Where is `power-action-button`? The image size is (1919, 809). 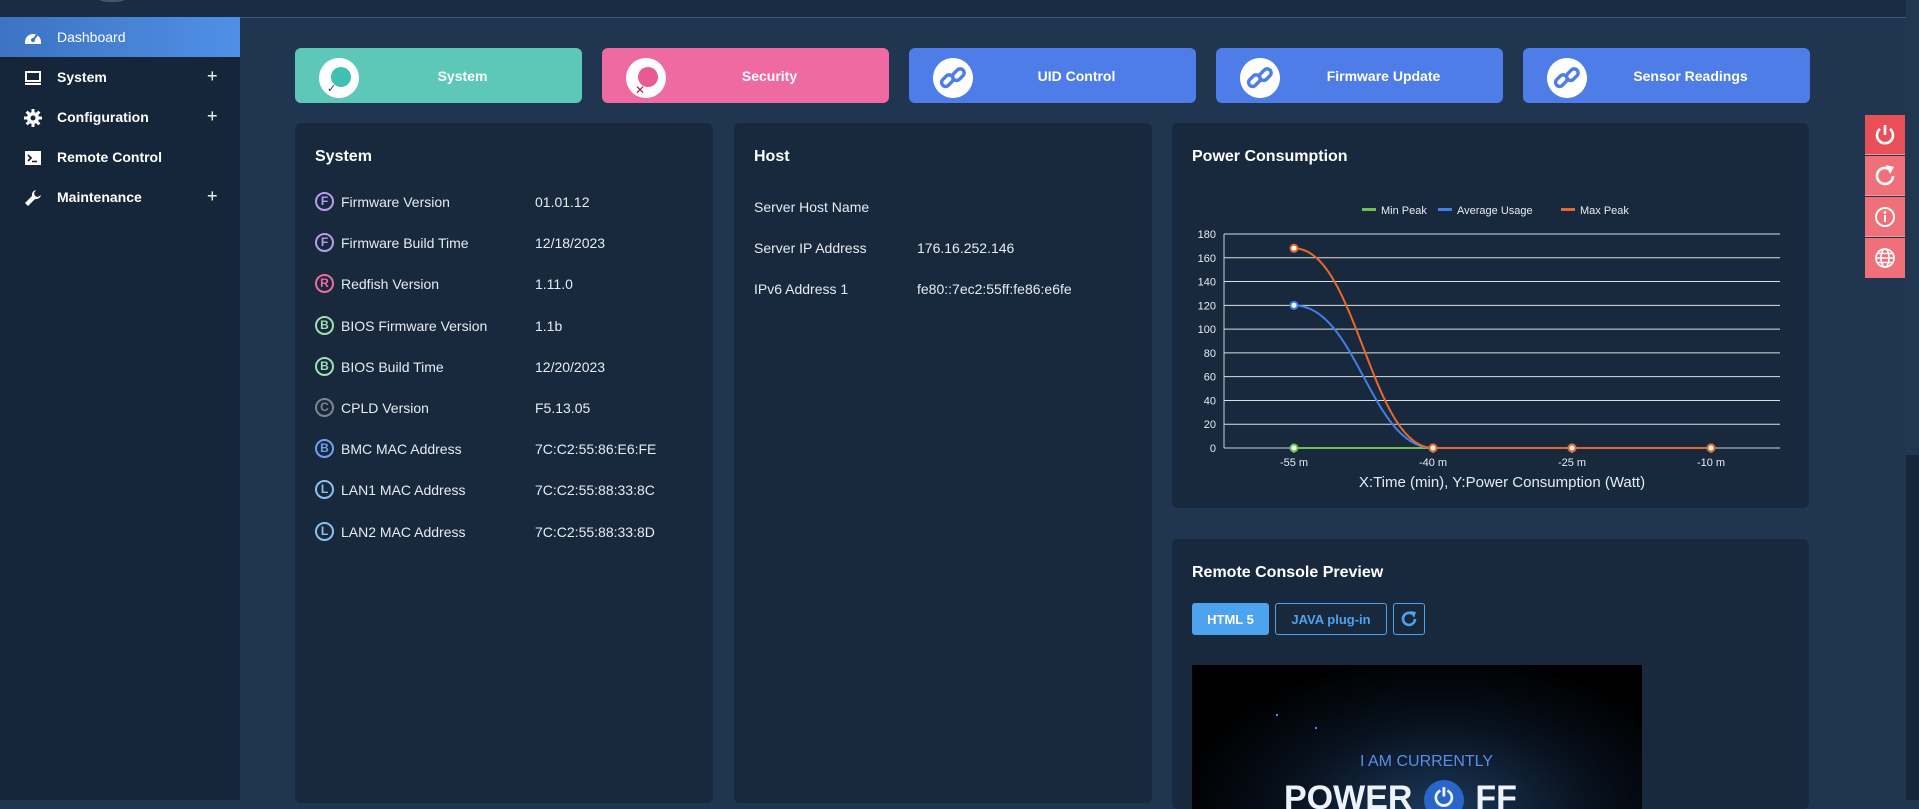 power-action-button is located at coordinates (1885, 135).